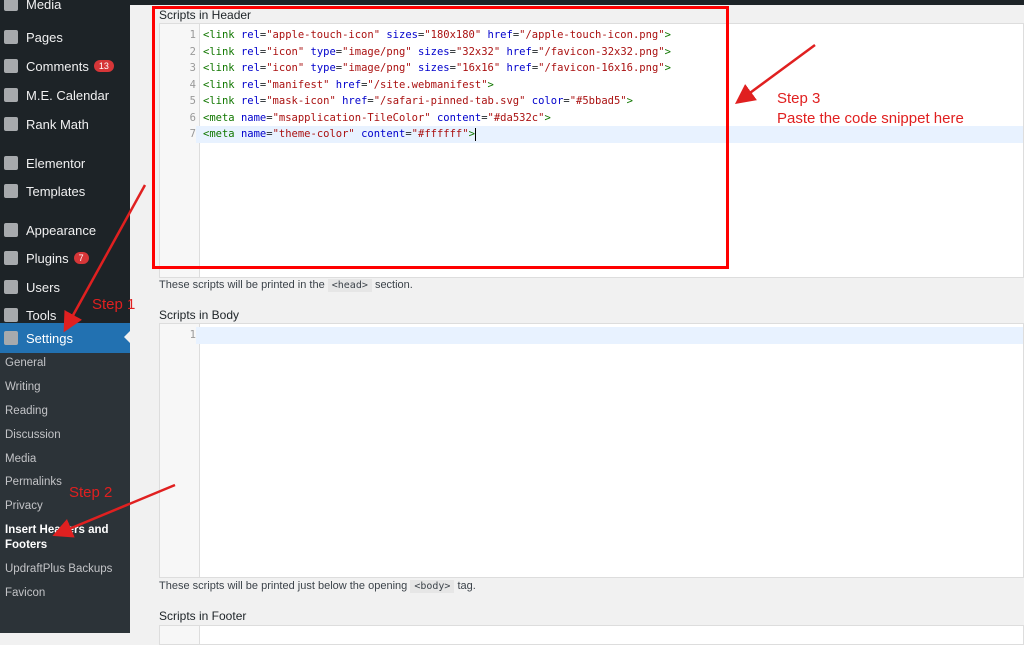  What do you see at coordinates (775, 73) in the screenshot?
I see `step3-arrow` at bounding box center [775, 73].